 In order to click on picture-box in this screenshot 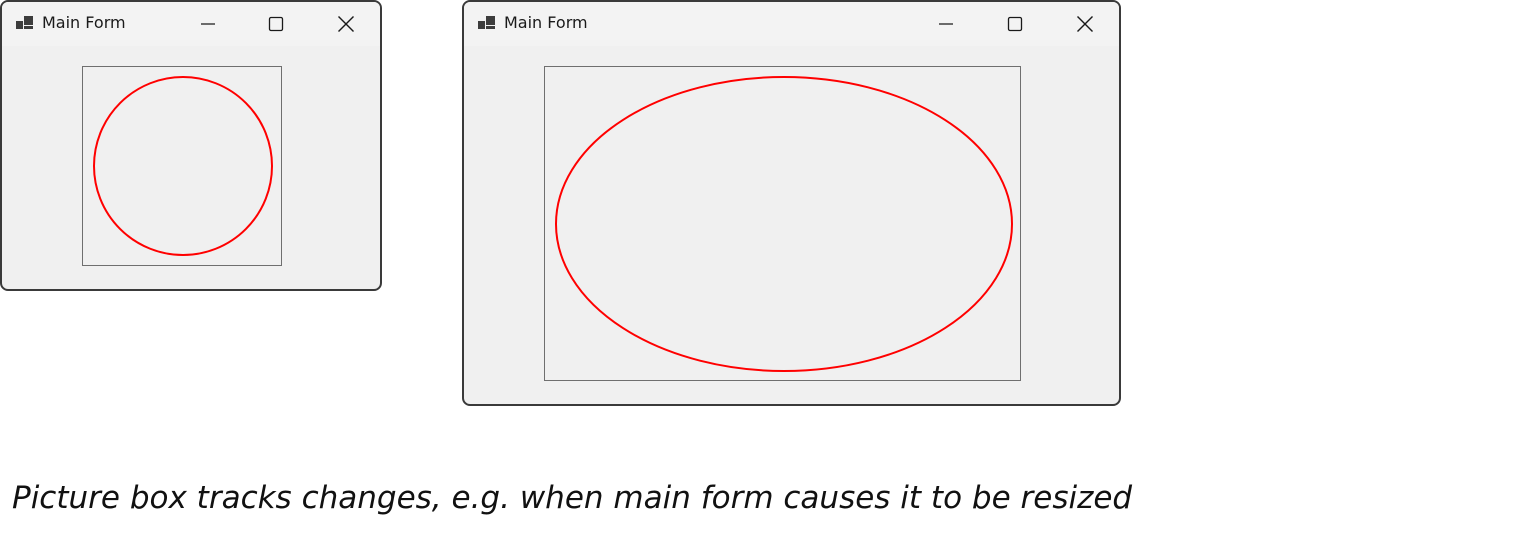, I will do `click(182, 166)`.